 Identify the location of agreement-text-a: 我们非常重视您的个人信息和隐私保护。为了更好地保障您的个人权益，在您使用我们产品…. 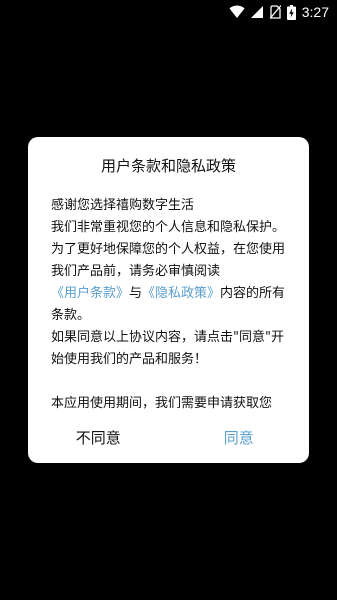
(168, 249).